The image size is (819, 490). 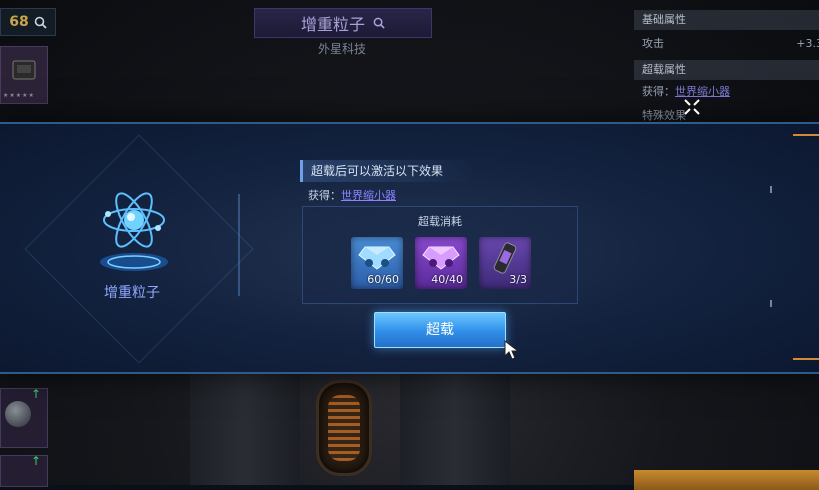 I want to click on purple-crystal-icon, so click(x=441, y=258).